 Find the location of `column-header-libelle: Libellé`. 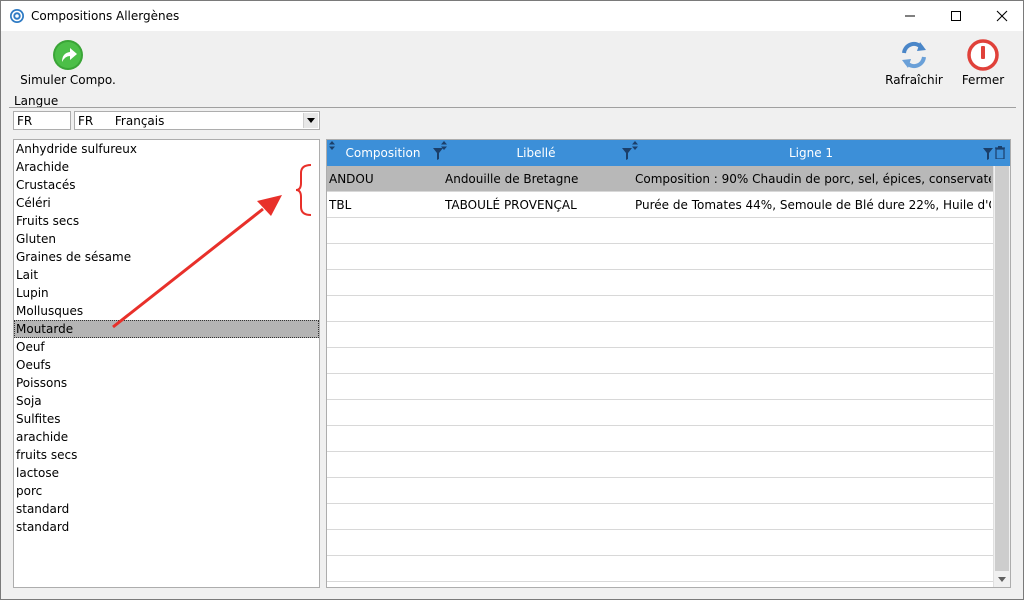

column-header-libelle: Libellé is located at coordinates (536, 153).